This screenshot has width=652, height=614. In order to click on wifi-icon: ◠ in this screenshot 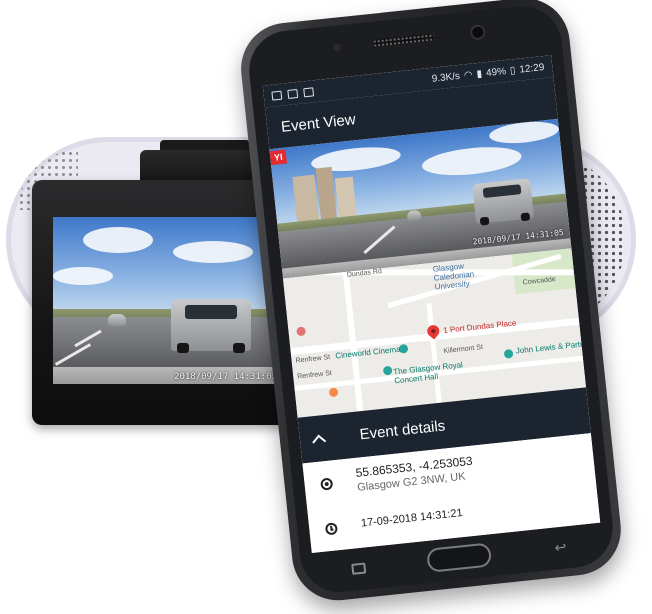, I will do `click(468, 75)`.